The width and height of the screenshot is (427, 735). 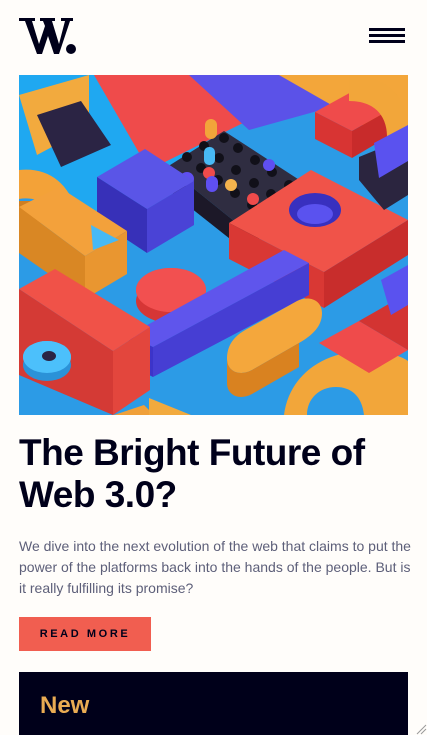 I want to click on w-logo-icon, so click(x=48, y=36).